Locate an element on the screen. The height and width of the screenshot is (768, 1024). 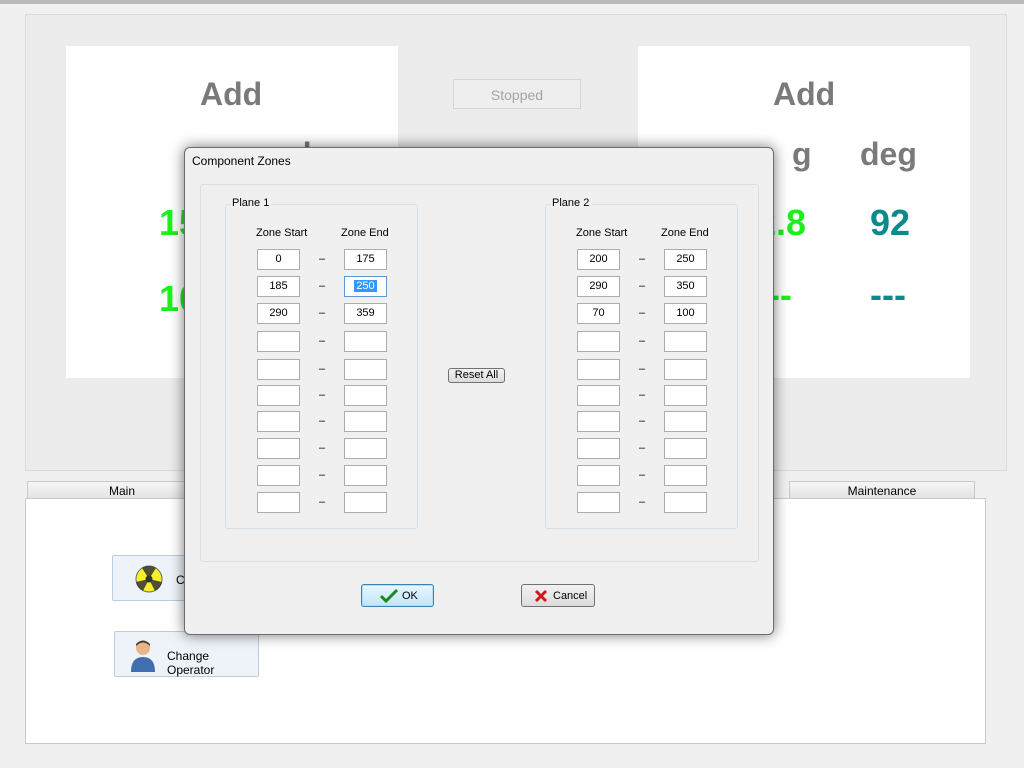
plane1-zone-end-field: 250 is located at coordinates (365, 286).